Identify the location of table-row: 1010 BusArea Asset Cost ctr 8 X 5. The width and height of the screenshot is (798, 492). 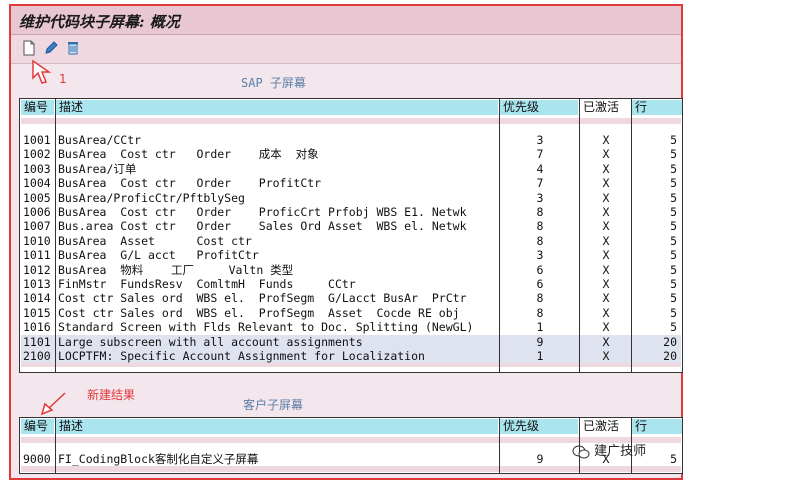
(351, 241).